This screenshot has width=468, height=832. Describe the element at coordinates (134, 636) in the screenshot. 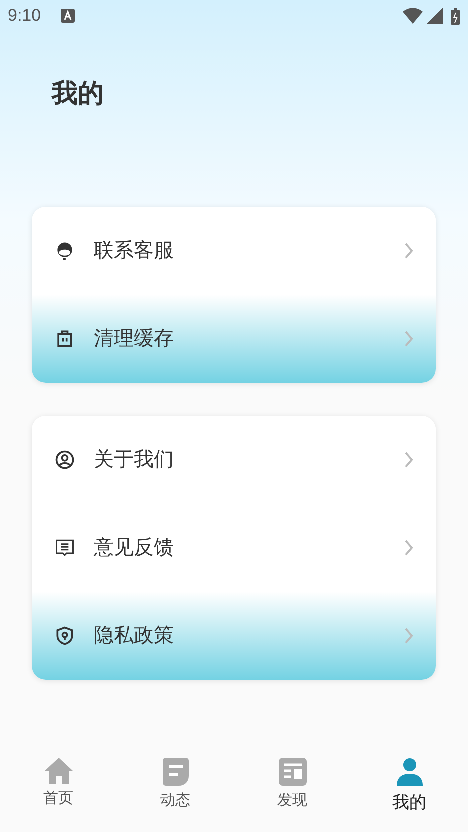

I see `menu-item-label: 隐私政策` at that location.